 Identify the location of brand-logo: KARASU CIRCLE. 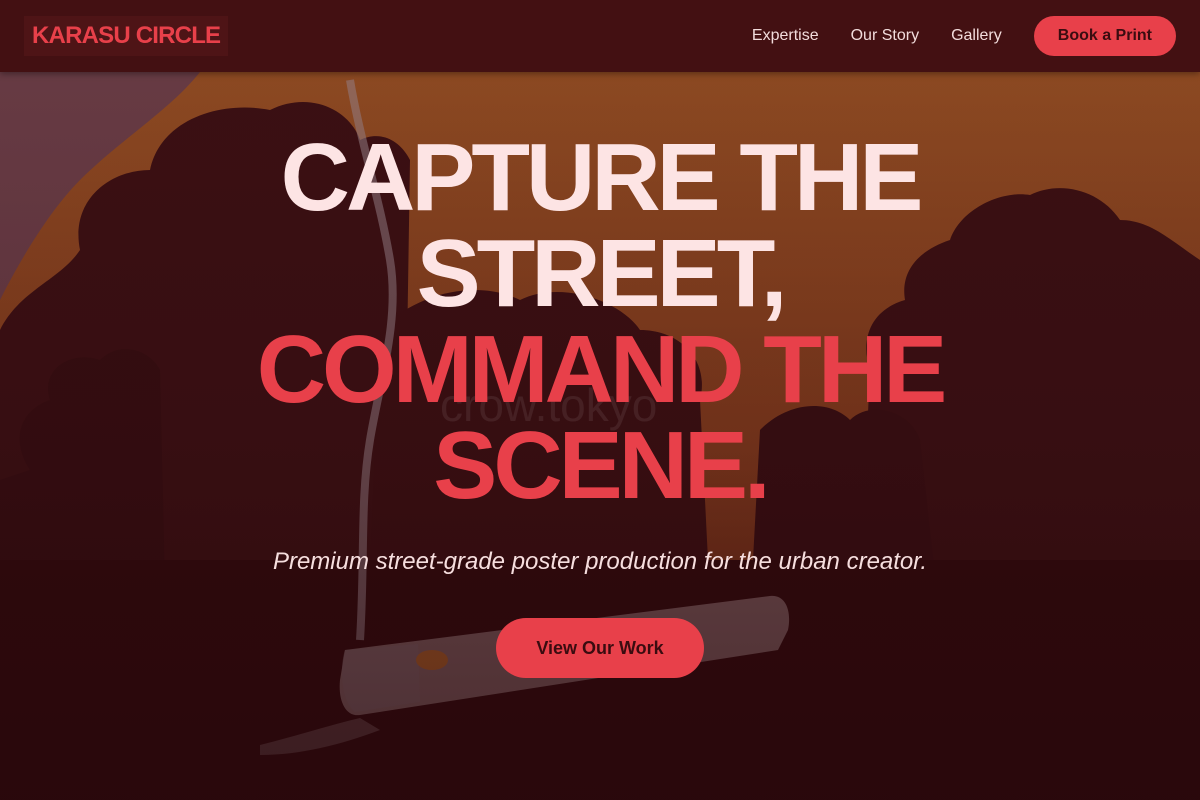
(126, 36).